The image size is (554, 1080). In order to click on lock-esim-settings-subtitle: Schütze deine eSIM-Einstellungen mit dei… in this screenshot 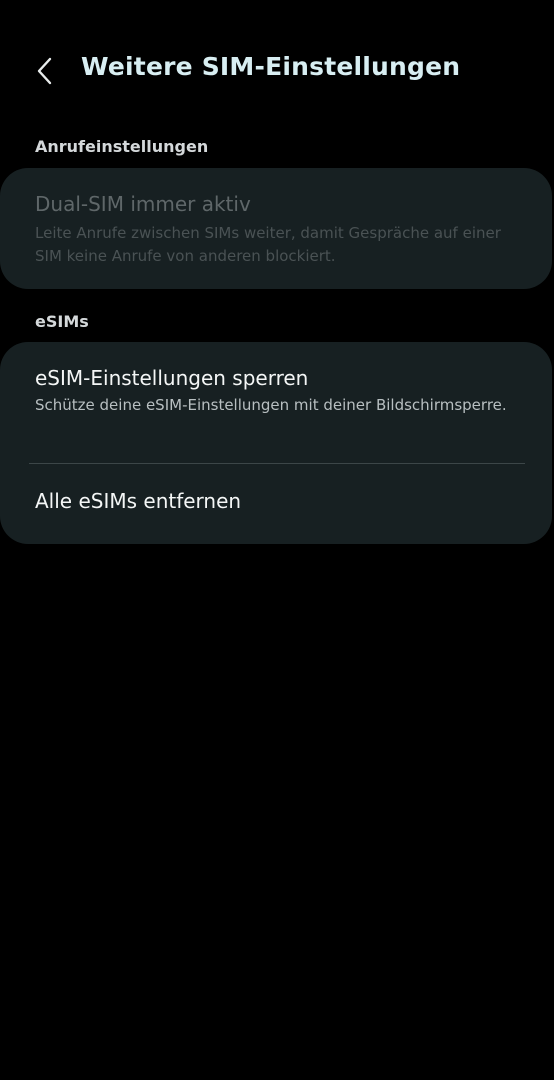, I will do `click(271, 405)`.